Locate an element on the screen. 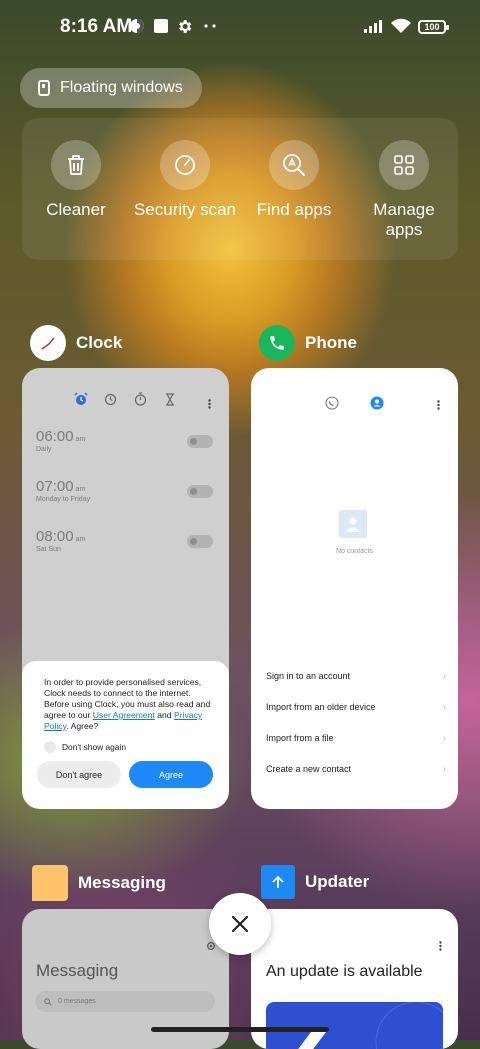 The image size is (480, 1049). timer-tab-icon is located at coordinates (170, 402).